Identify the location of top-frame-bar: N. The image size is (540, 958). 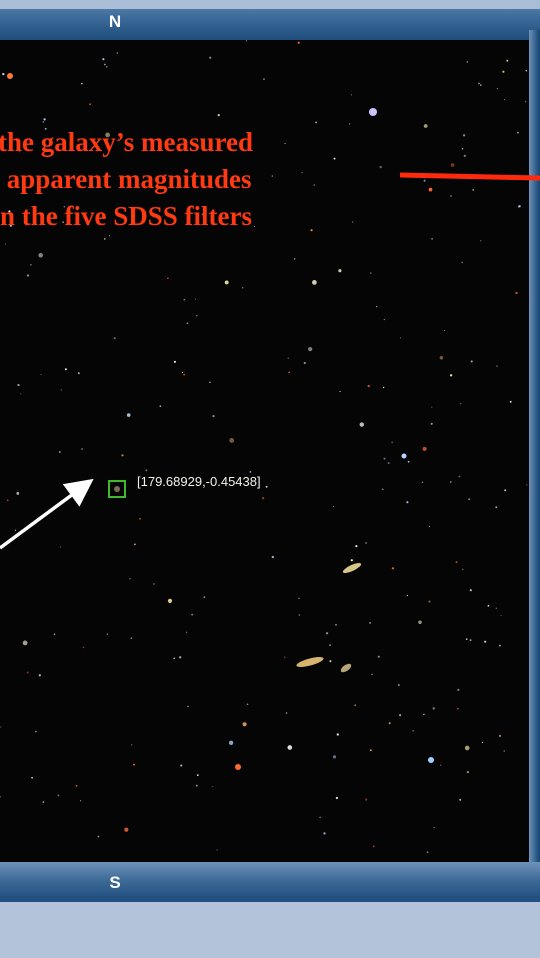
(270, 20).